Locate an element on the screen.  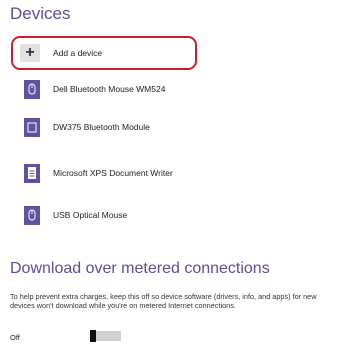
device-label: Dell Bluetooth Mouse WM524 is located at coordinates (109, 89).